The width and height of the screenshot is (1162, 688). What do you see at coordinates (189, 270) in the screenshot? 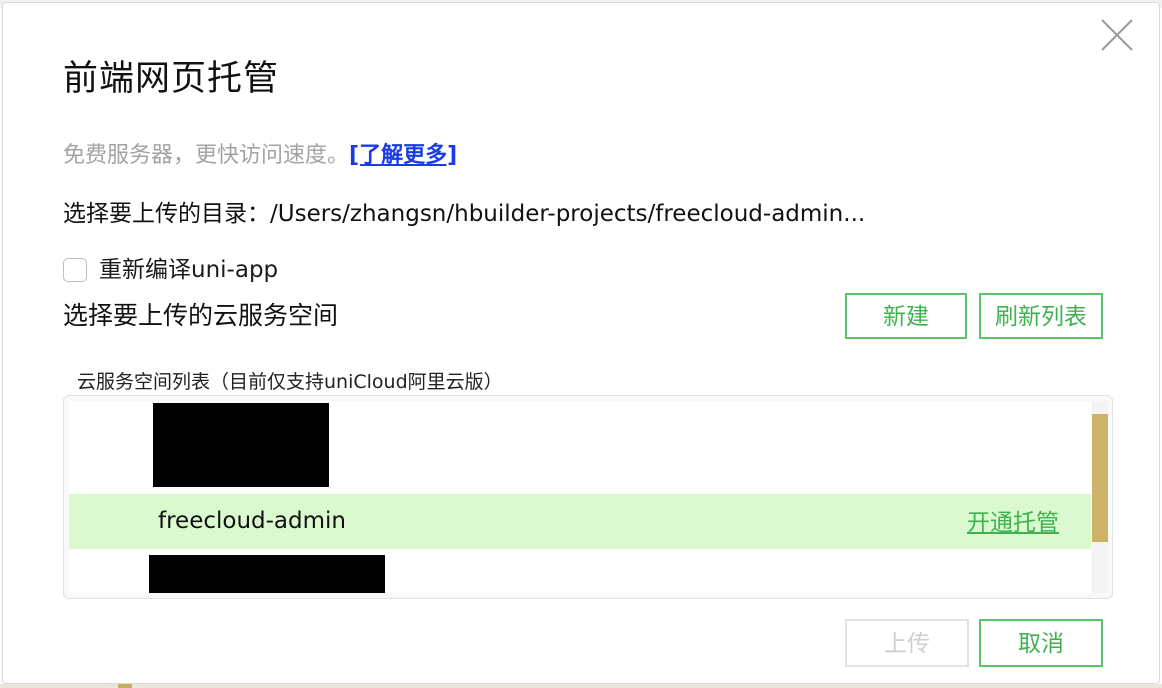
I see `recompile-label: 重新编译uni-app` at bounding box center [189, 270].